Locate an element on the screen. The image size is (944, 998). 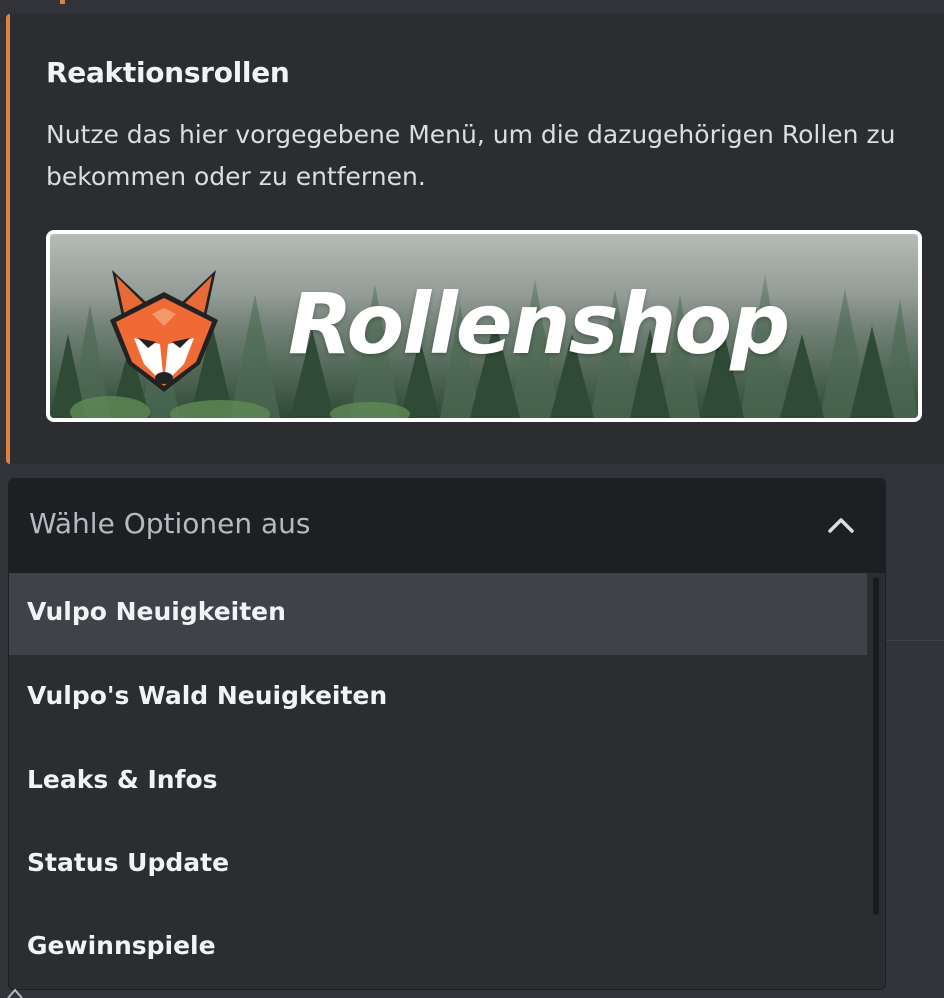
option-label: Vulpo Neuigkeiten is located at coordinates (156, 611).